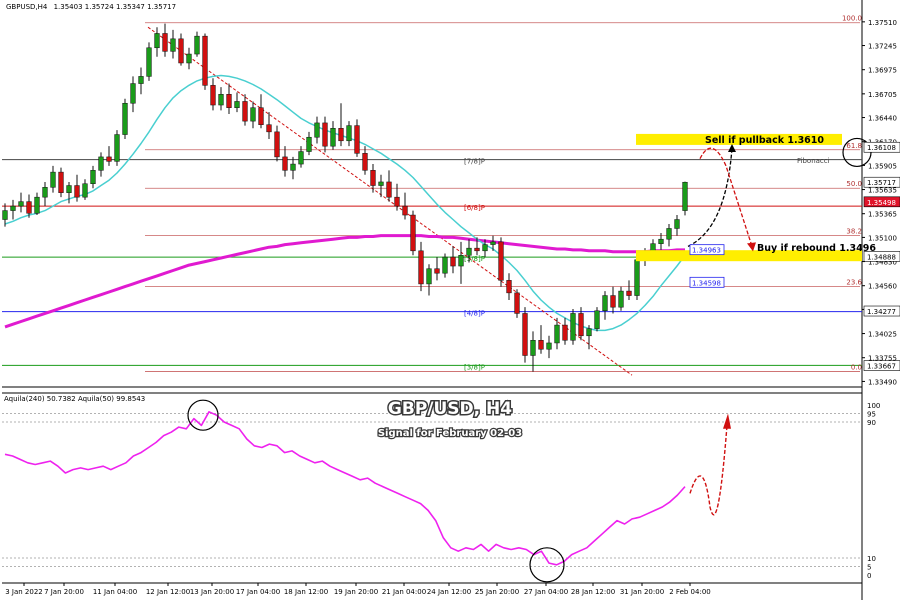 Image resolution: width=900 pixels, height=600 pixels. I want to click on price-tag: 1.34888, so click(881, 256).